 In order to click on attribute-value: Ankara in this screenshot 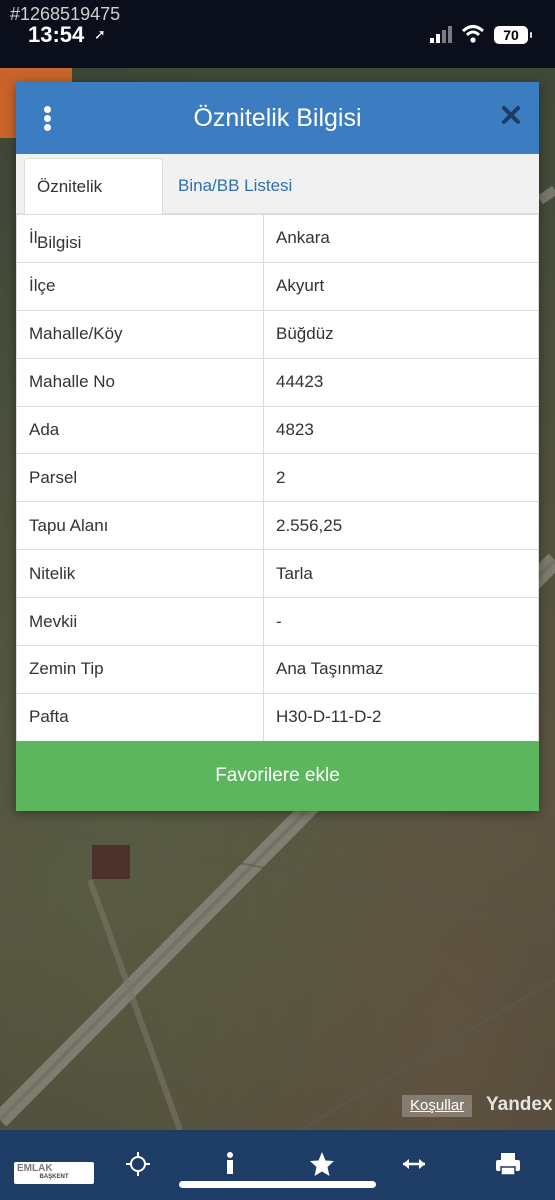, I will do `click(401, 238)`.